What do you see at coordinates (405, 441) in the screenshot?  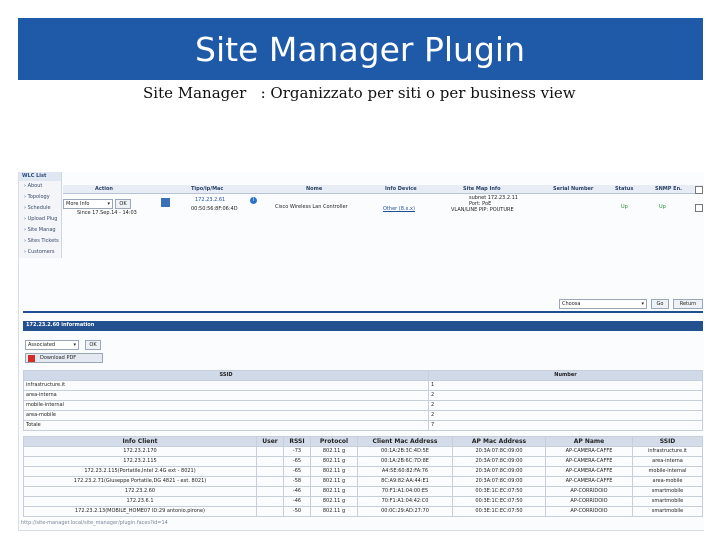 I see `client-header-client-mac: Client Mac Address` at bounding box center [405, 441].